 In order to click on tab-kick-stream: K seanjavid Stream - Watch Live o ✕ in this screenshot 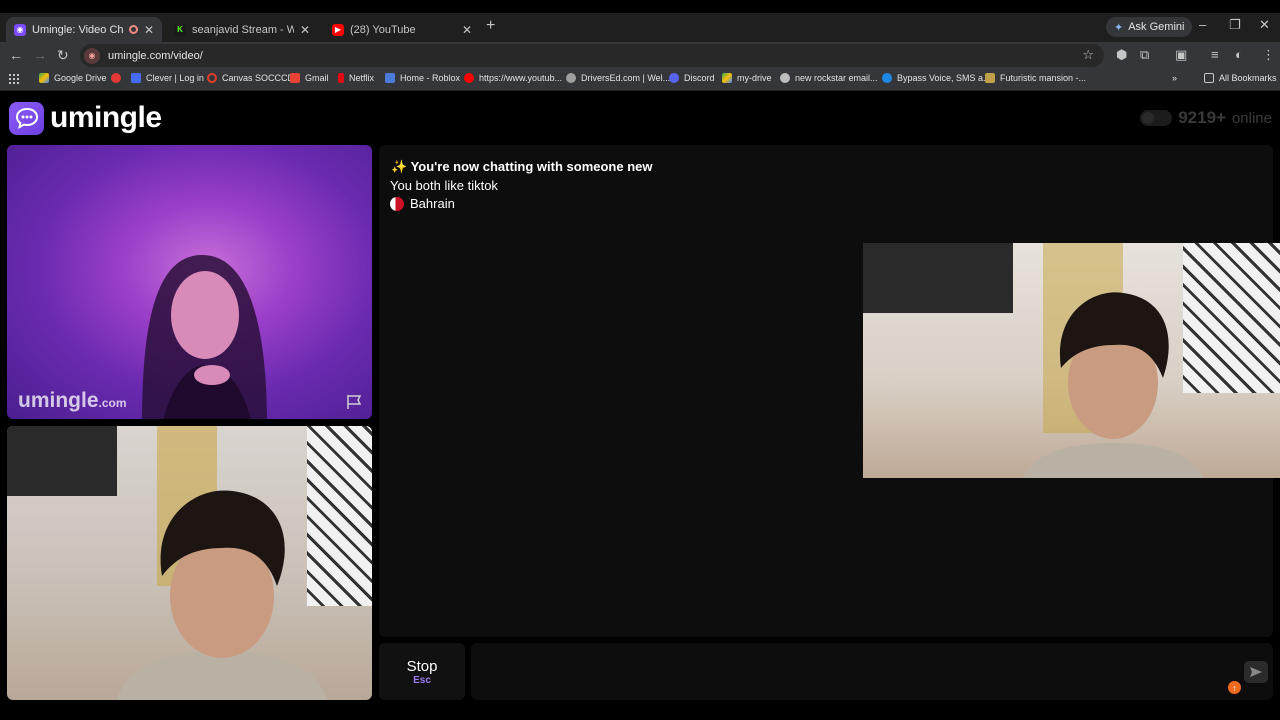, I will do `click(242, 29)`.